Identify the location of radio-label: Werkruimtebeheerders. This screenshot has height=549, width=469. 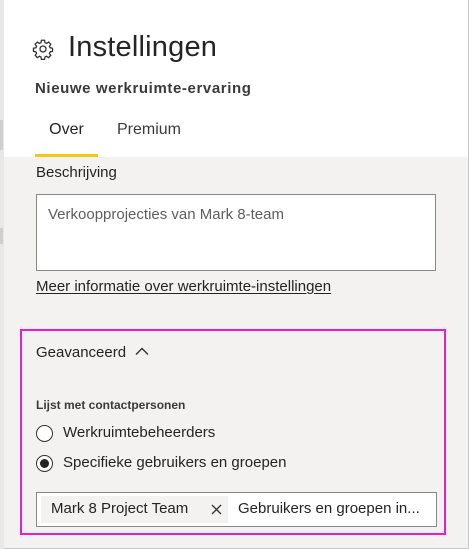
(139, 432).